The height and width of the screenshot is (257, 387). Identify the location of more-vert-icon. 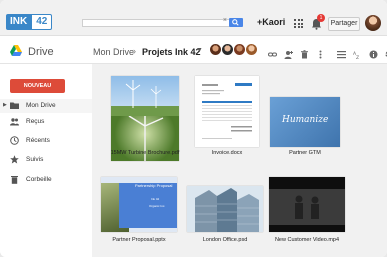
(320, 52).